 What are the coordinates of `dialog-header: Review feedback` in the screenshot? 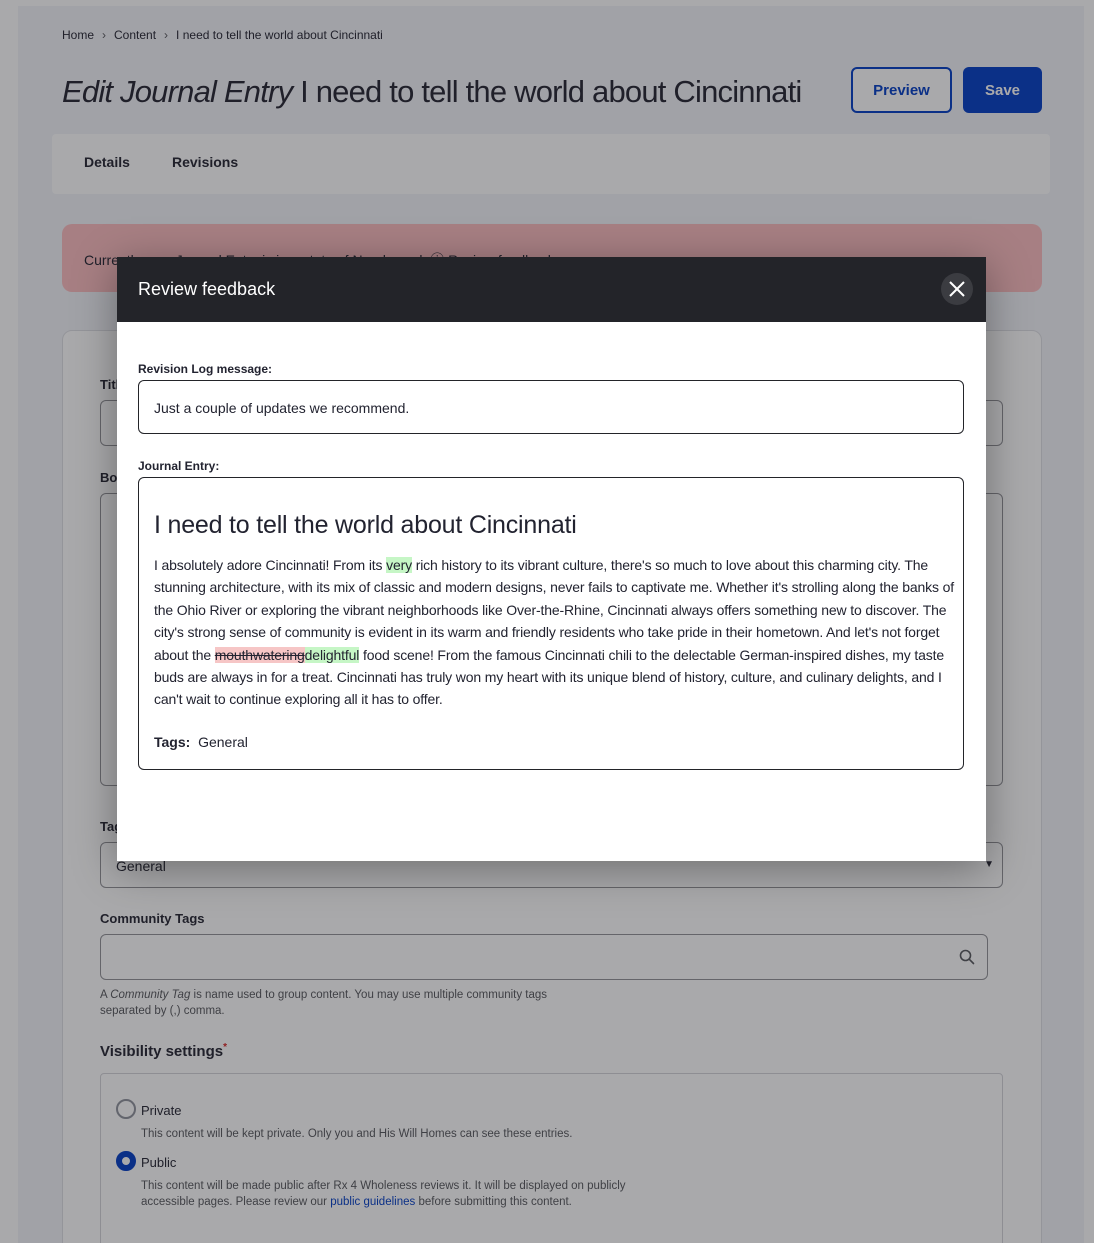 It's located at (551, 289).